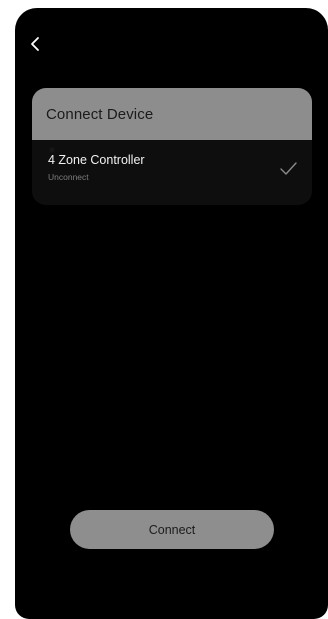 This screenshot has height=619, width=328. I want to click on connect-button-label: Connect, so click(172, 529).